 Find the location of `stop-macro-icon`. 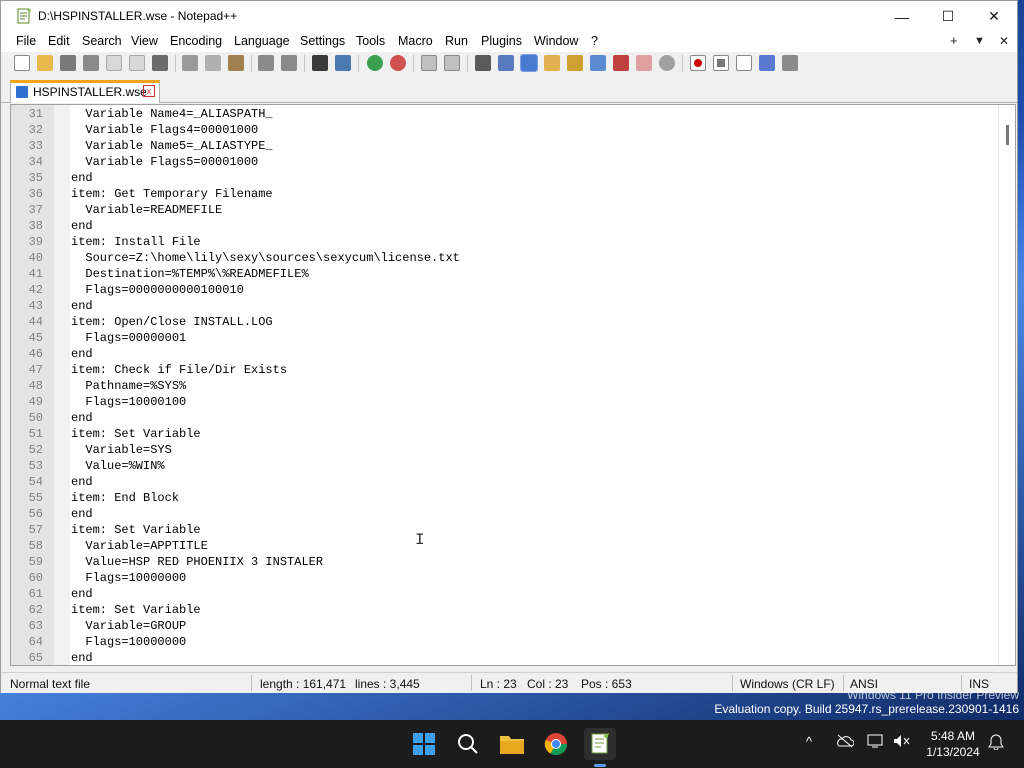

stop-macro-icon is located at coordinates (721, 63).